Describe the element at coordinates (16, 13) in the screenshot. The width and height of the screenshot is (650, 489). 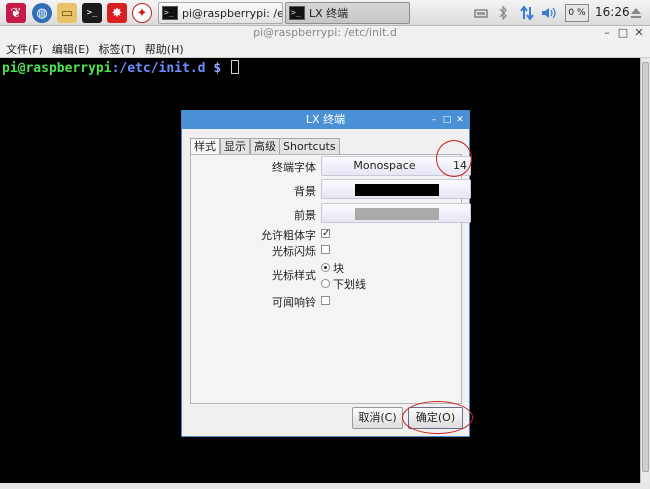
I see `raspberry-menu-icon: ❦` at that location.